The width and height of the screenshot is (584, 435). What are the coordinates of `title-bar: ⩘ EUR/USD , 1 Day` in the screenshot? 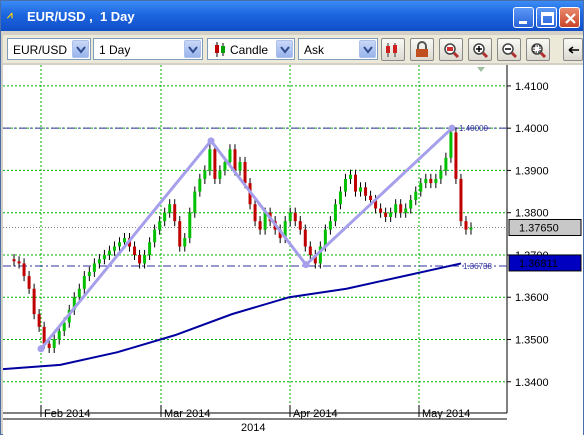 It's located at (292, 16).